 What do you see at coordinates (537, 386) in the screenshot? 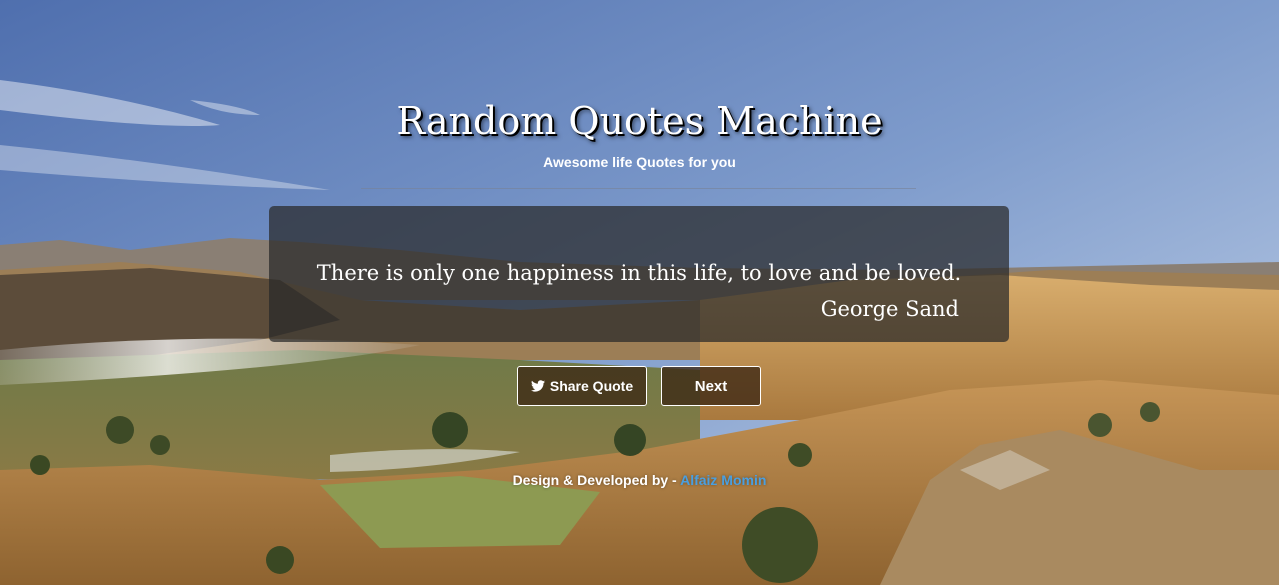
I see `twitter-icon` at bounding box center [537, 386].